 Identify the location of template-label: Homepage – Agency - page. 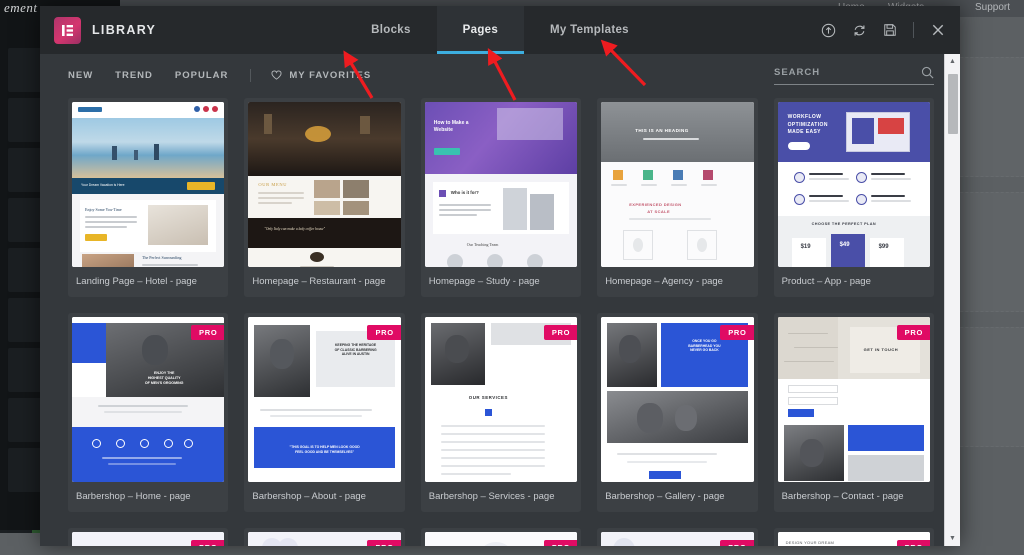
(664, 281).